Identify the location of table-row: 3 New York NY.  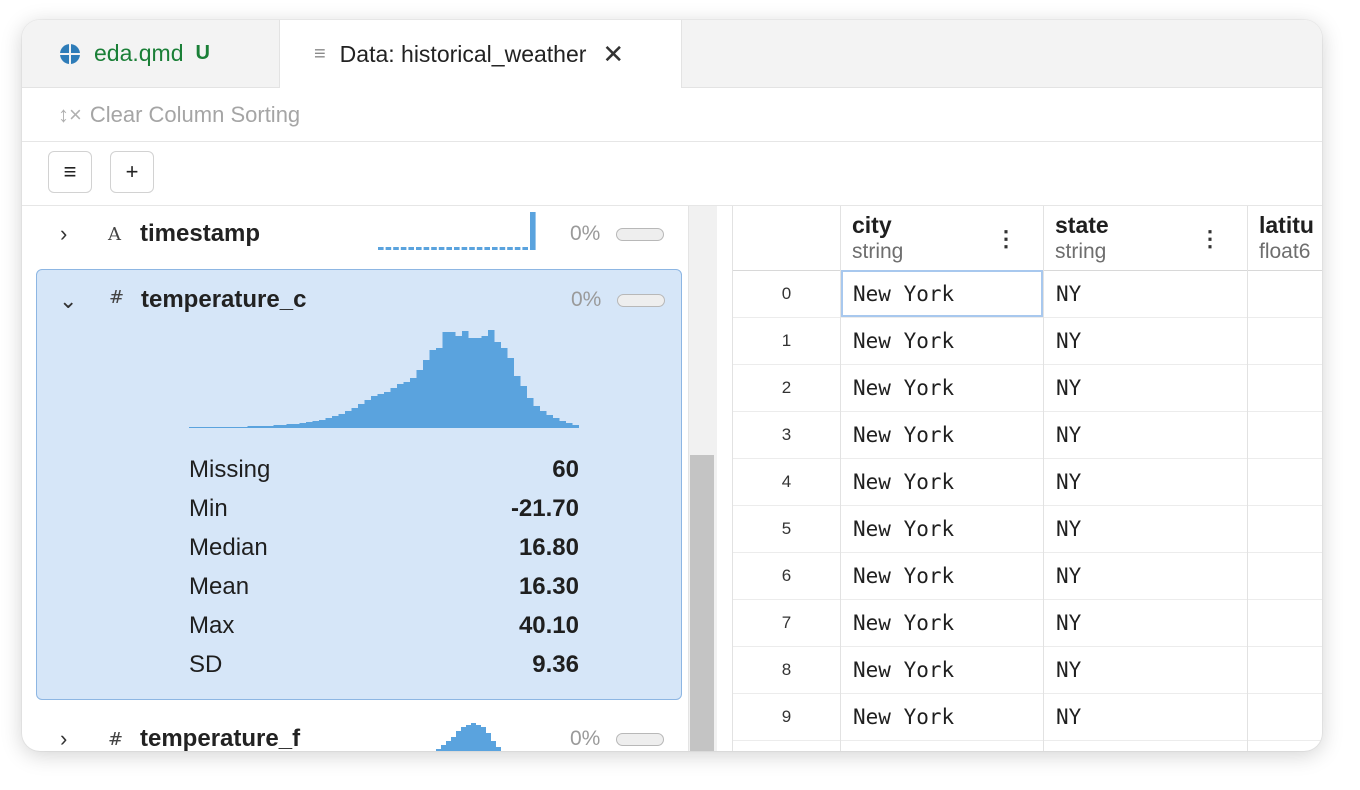
(1027, 435).